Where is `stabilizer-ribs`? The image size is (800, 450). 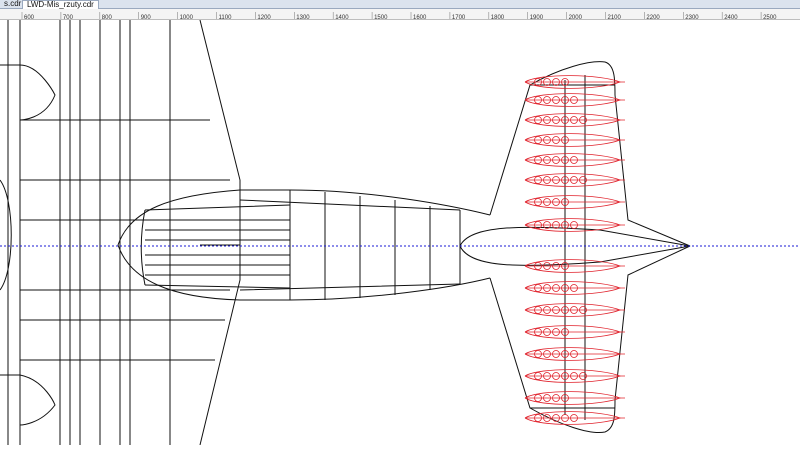
stabilizer-ribs is located at coordinates (574, 250).